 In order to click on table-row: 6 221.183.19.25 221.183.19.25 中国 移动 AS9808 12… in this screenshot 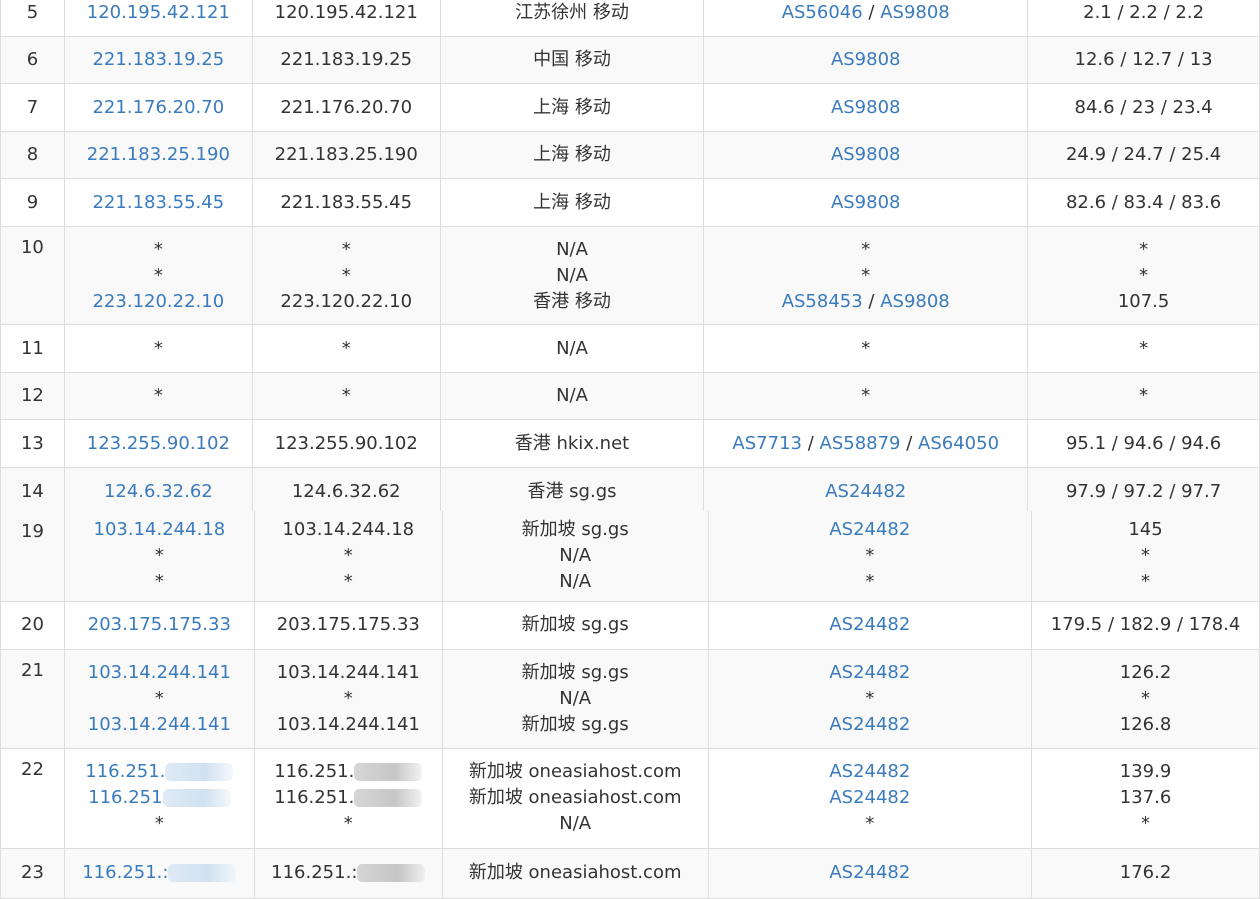, I will do `click(630, 60)`.